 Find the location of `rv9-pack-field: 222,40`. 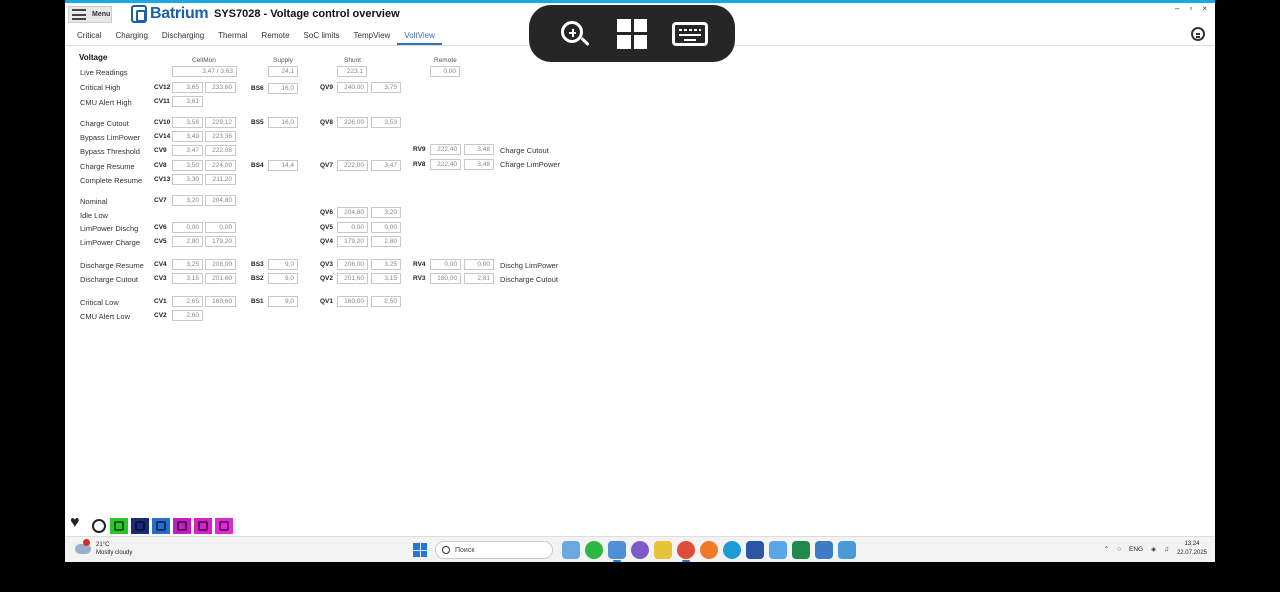

rv9-pack-field: 222,40 is located at coordinates (445, 149).